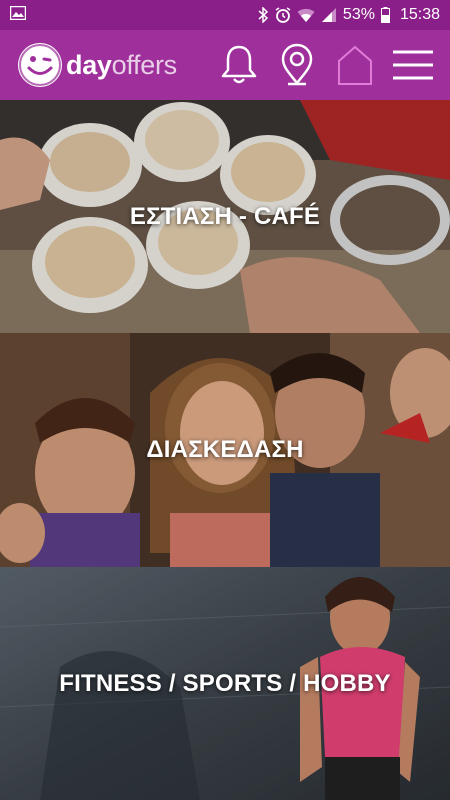 This screenshot has width=450, height=800. I want to click on battery-percent: 53%, so click(358, 14).